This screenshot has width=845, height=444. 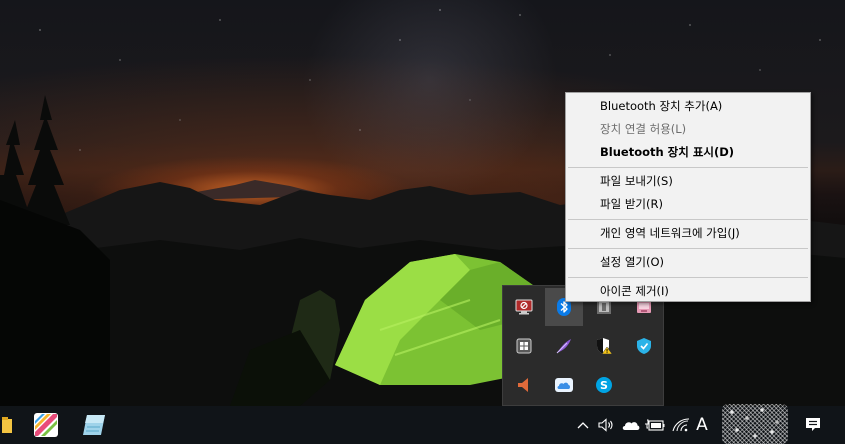 I want to click on menu-item-allow-device-connection: 장치 연결 허용(L), so click(x=643, y=129).